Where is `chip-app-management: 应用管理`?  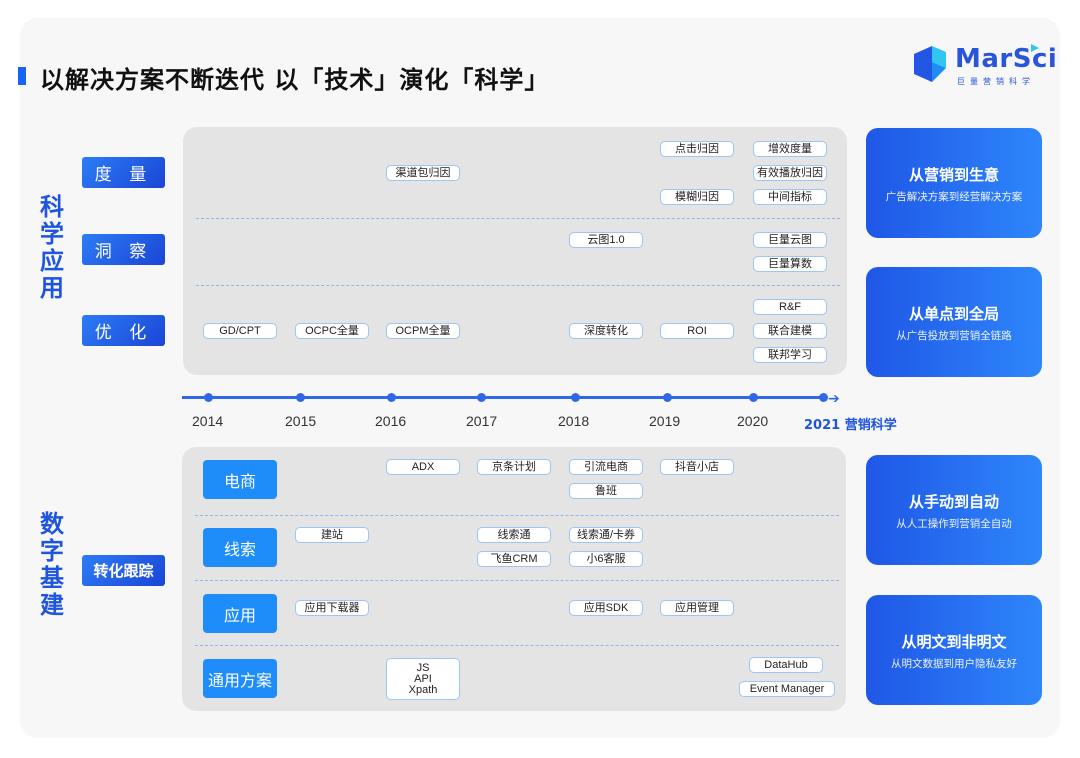
chip-app-management: 应用管理 is located at coordinates (697, 608).